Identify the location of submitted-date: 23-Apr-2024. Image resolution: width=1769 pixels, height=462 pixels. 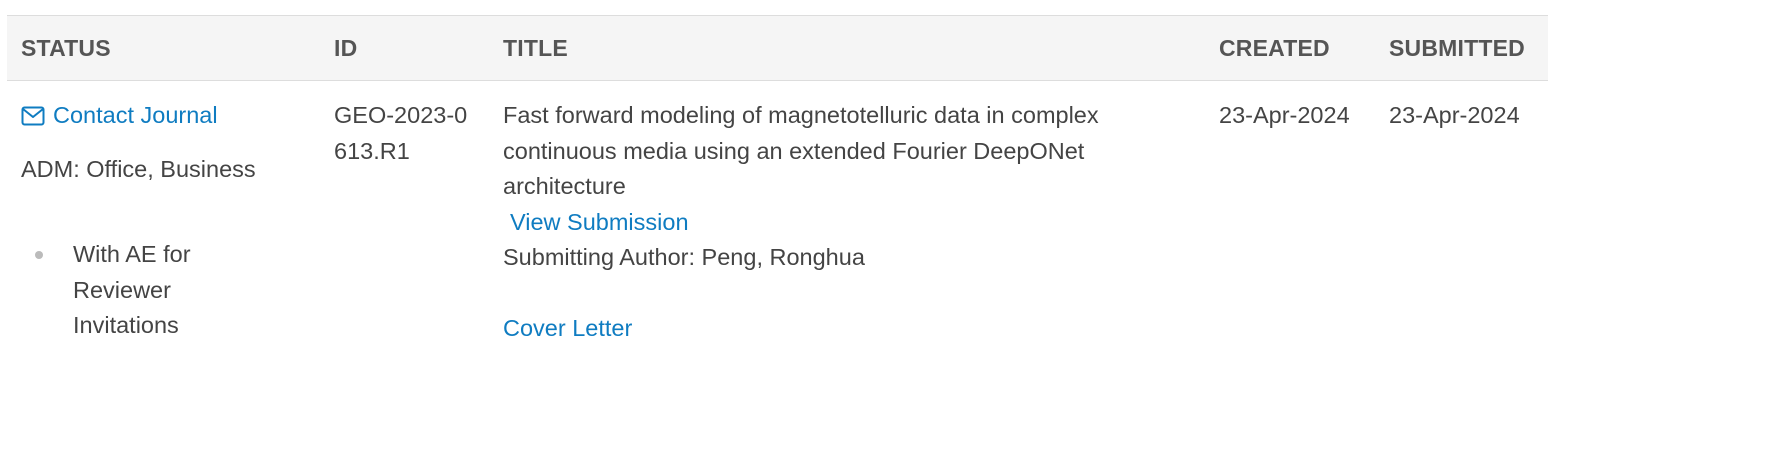
(1454, 115).